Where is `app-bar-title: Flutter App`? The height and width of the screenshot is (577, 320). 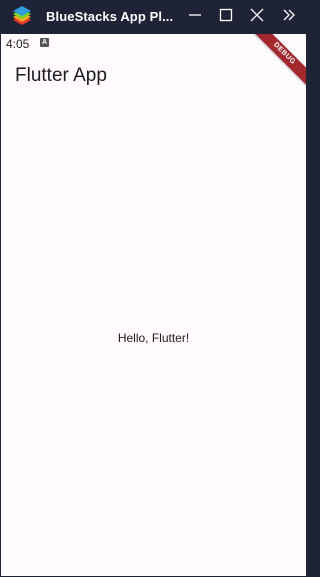
app-bar-title: Flutter App is located at coordinates (61, 75).